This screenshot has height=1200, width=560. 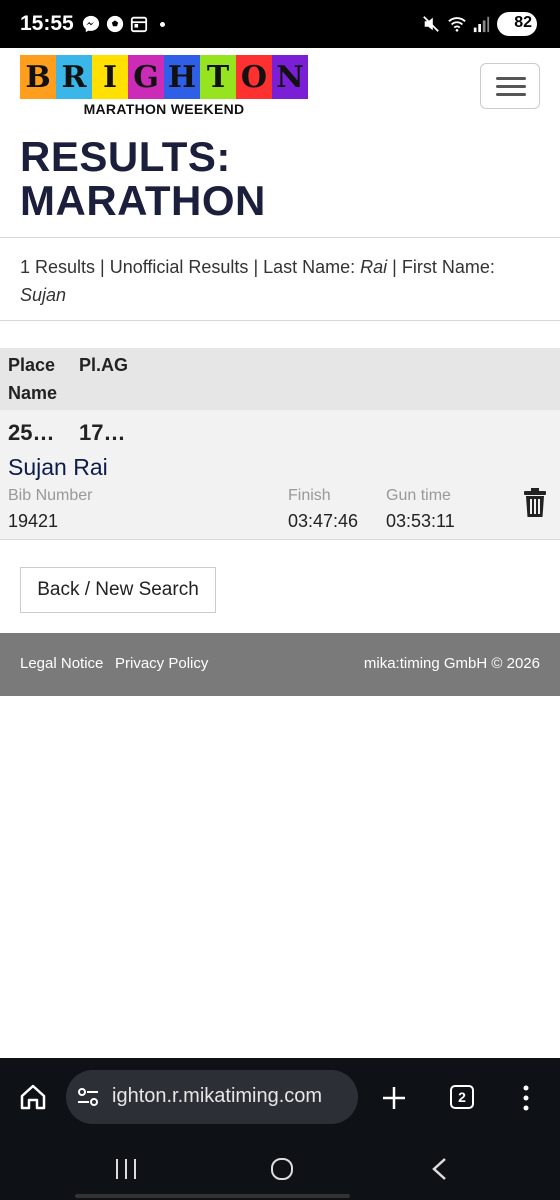 I want to click on logo-letter-tiles: B R I G H T O N, so click(x=164, y=77).